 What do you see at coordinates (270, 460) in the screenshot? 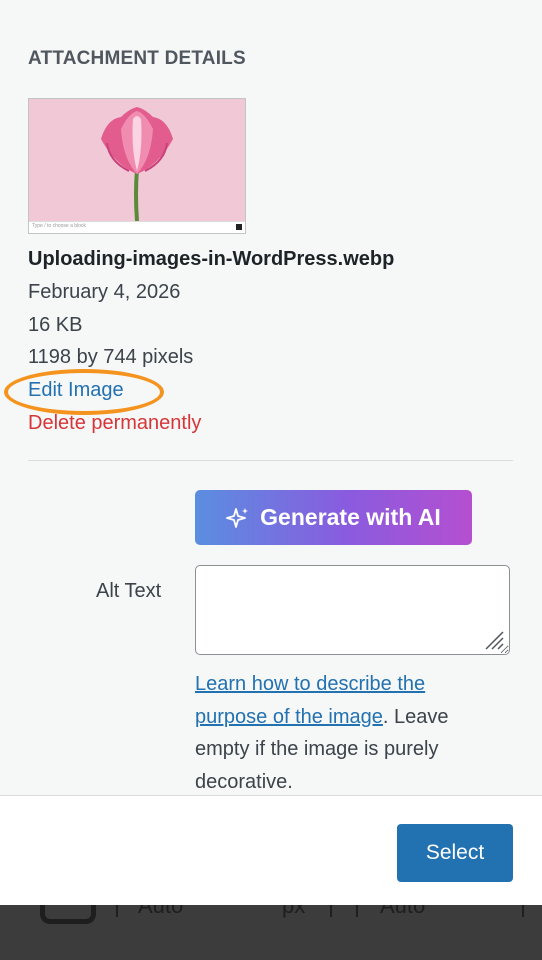
I see `section-divider` at bounding box center [270, 460].